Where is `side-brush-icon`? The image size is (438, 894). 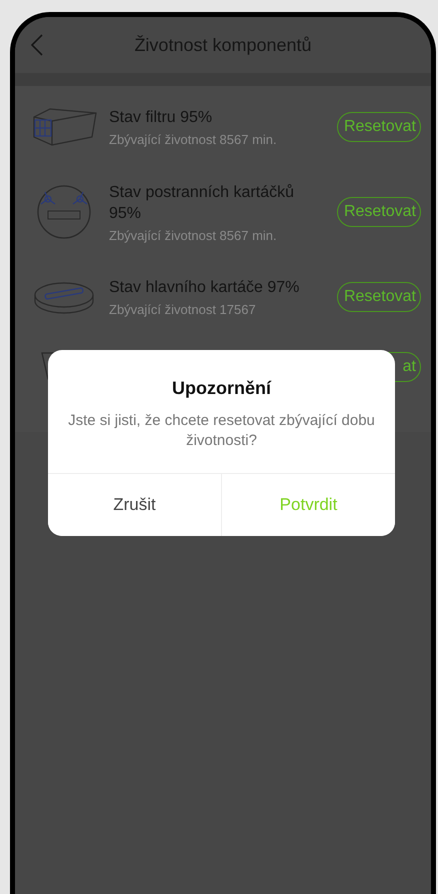
side-brush-icon is located at coordinates (64, 212).